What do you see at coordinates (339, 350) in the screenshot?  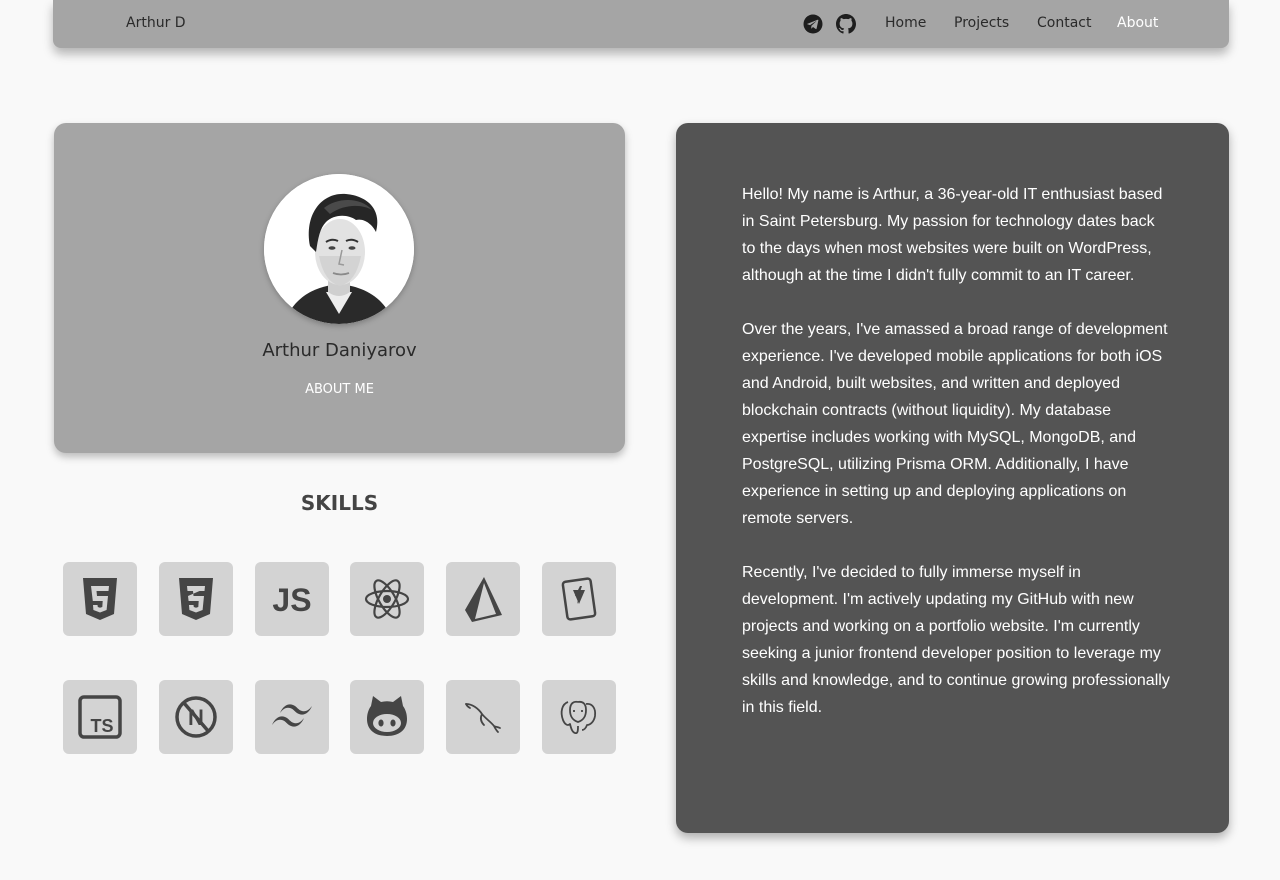 I see `profile-name: Arthur Daniyarov` at bounding box center [339, 350].